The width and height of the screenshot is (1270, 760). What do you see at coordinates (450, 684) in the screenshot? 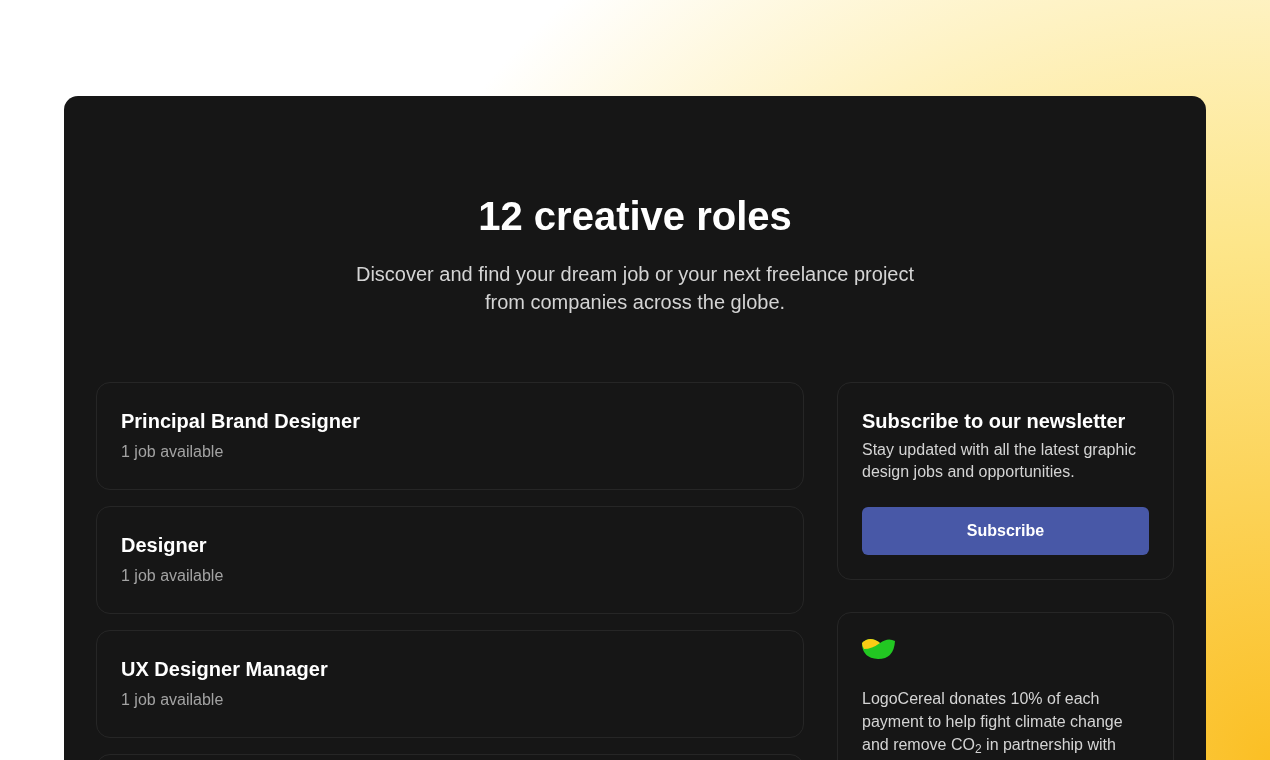
I see `role-card: UX Designer Manager 1 job available` at bounding box center [450, 684].